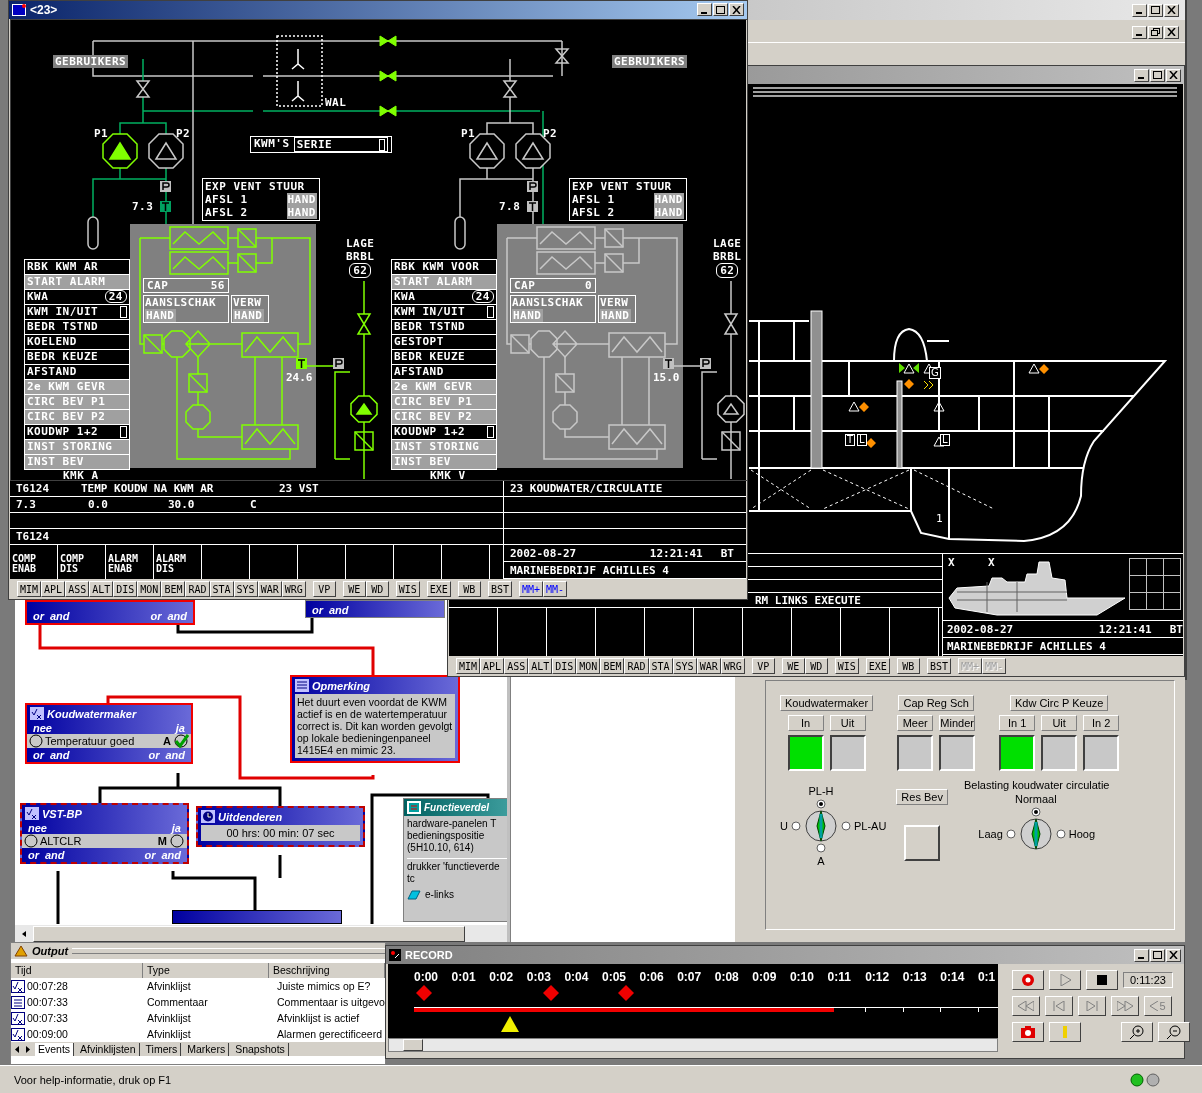 This screenshot has height=1093, width=1202. What do you see at coordinates (104, 841) in the screenshot?
I see `condition-row: ALTCLR M` at bounding box center [104, 841].